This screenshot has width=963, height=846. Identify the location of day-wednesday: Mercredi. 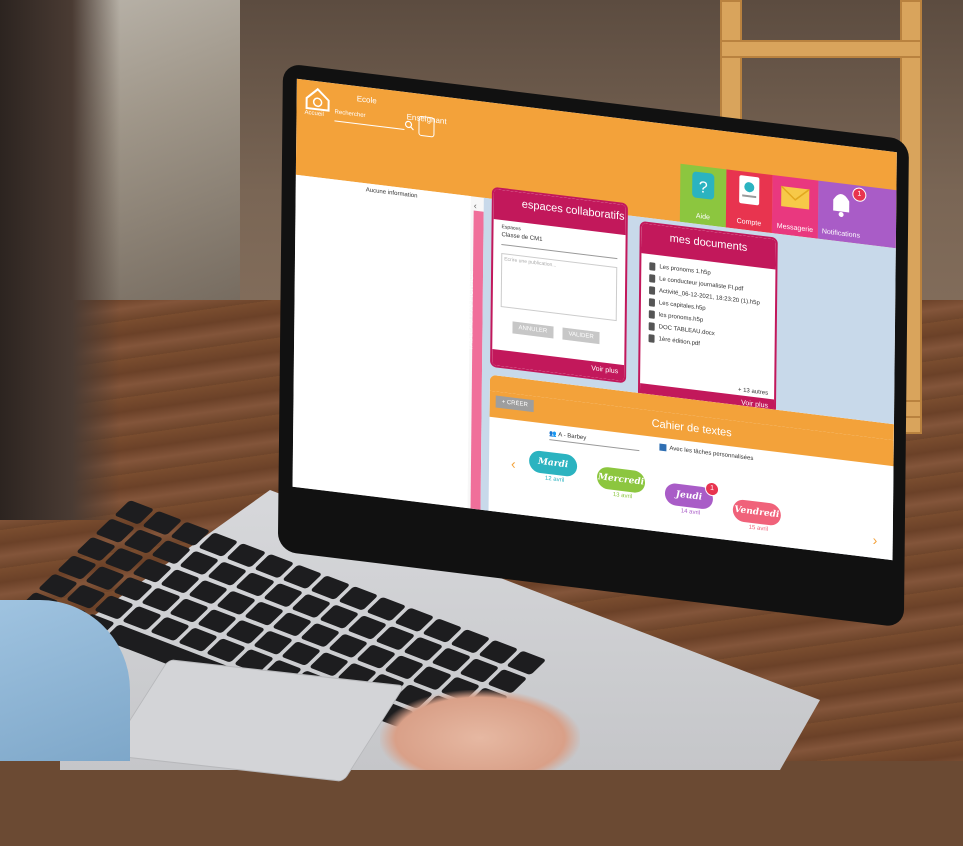
(621, 479).